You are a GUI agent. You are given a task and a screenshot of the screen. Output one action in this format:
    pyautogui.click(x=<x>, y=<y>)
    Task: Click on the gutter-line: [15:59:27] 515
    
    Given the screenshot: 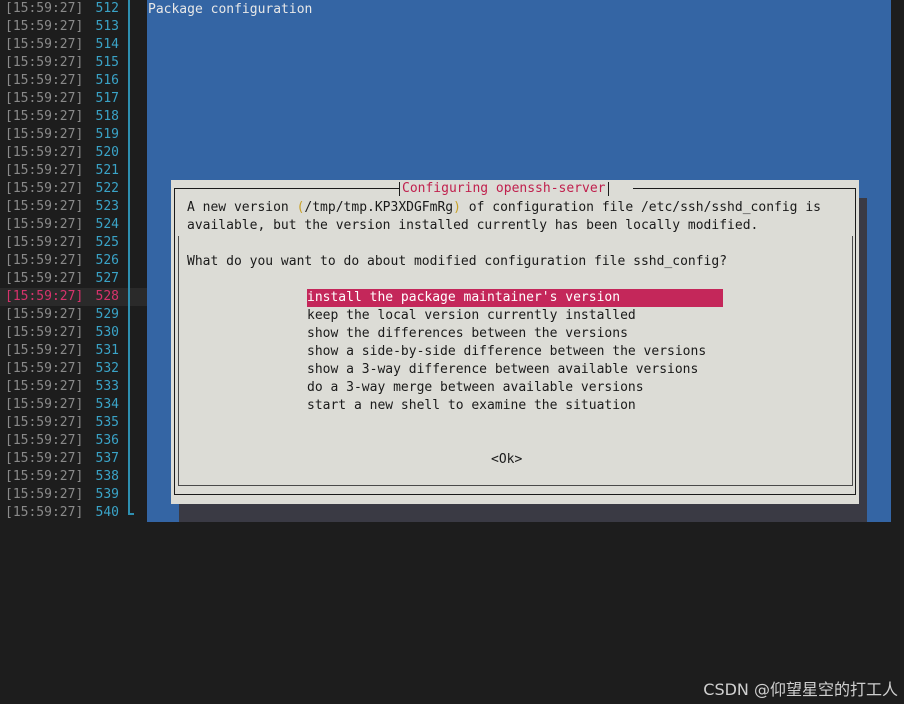 What is the action you would take?
    pyautogui.click(x=73, y=63)
    